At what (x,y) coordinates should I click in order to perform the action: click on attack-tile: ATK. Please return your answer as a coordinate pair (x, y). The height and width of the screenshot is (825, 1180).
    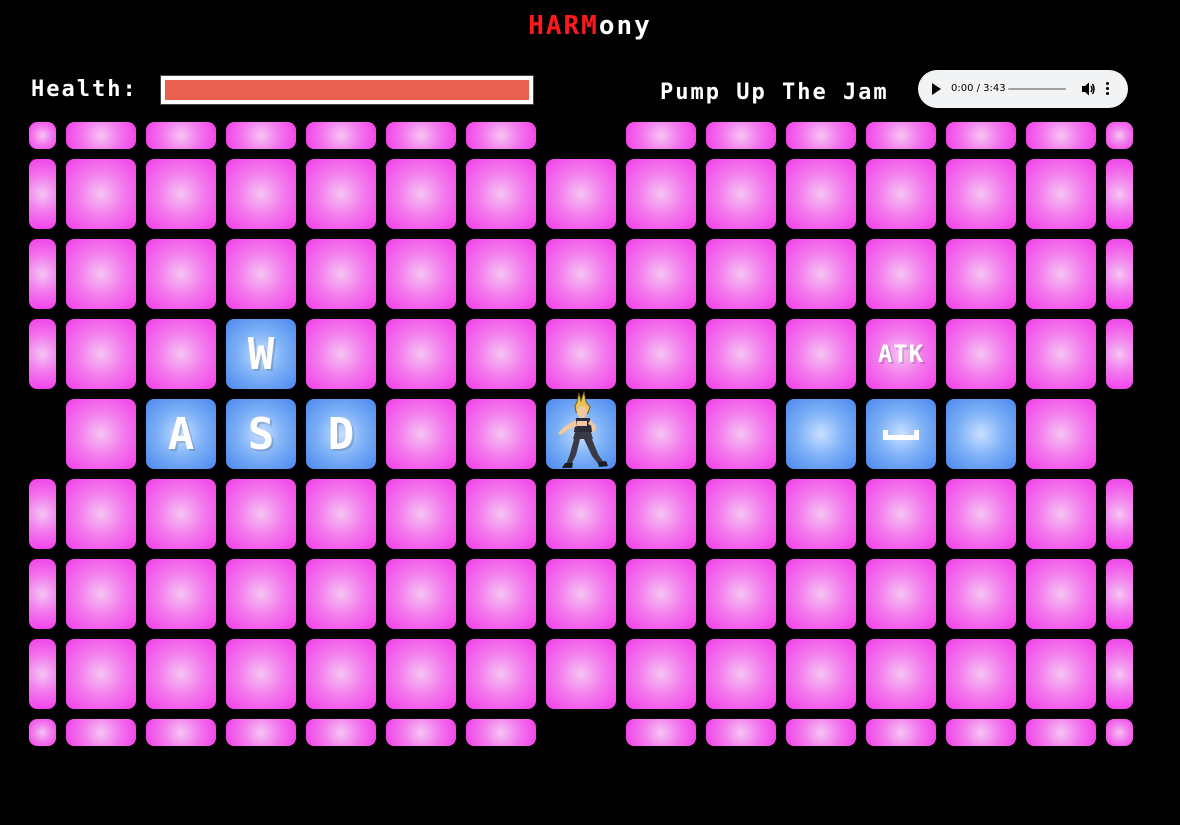
    Looking at the image, I should click on (901, 354).